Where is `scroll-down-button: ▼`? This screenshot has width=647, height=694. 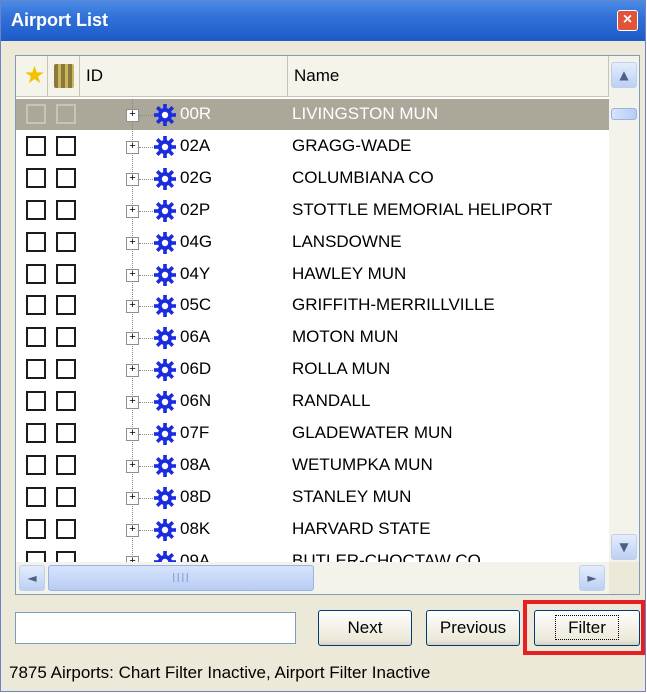
scroll-down-button: ▼ is located at coordinates (624, 547).